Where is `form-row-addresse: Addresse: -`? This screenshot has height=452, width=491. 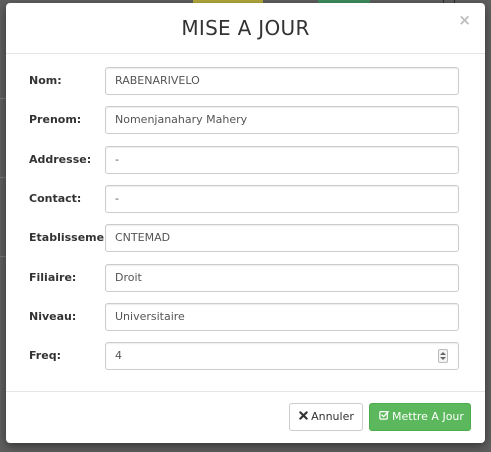
form-row-addresse: Addresse: - is located at coordinates (245, 160).